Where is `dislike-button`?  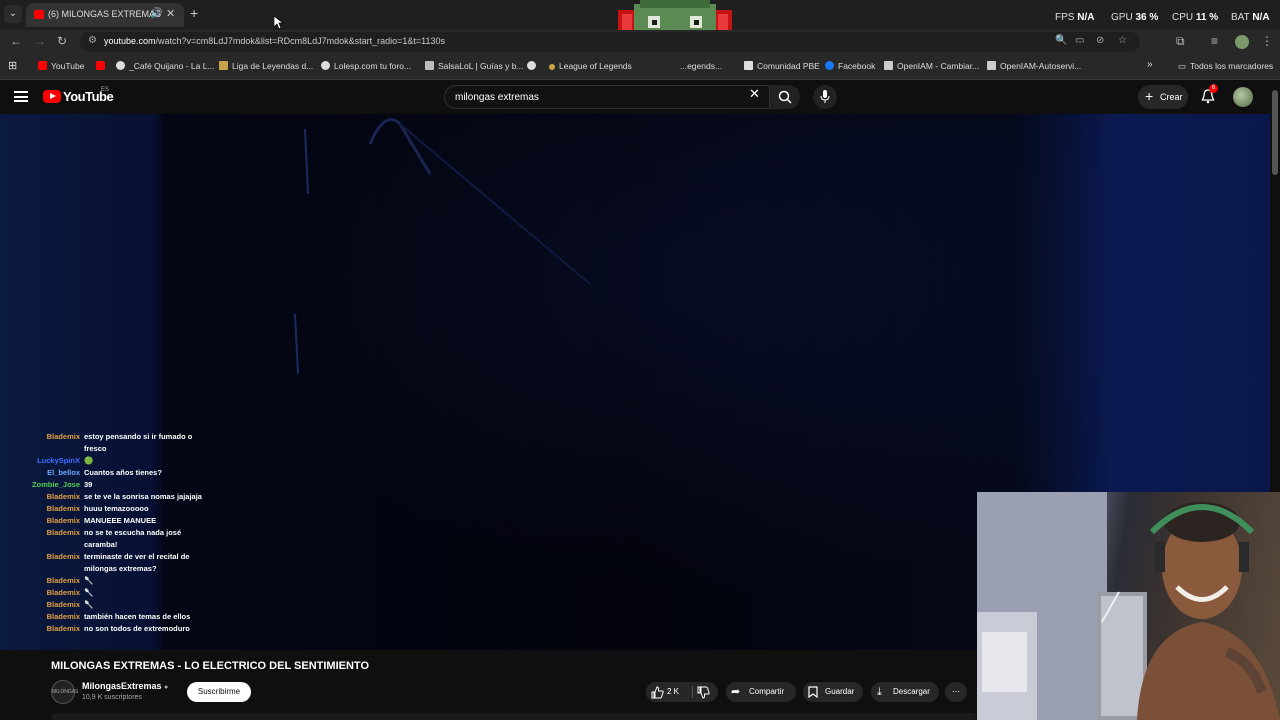
dislike-button is located at coordinates (703, 693).